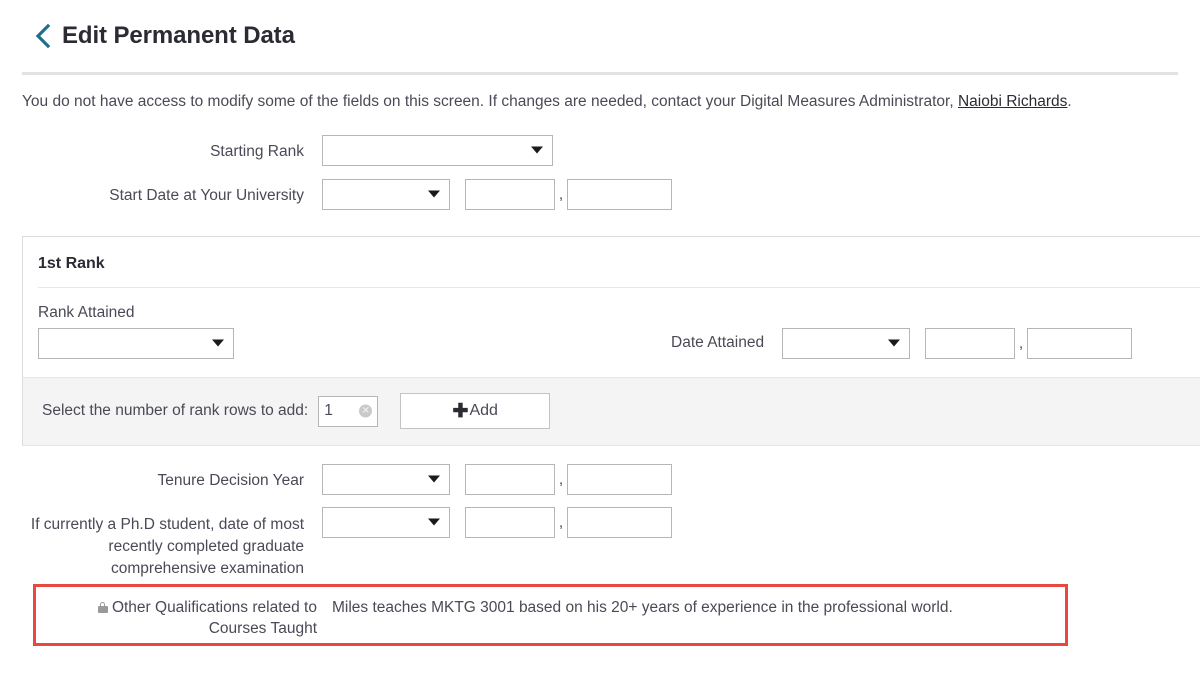 This screenshot has height=694, width=1200. I want to click on rank-attained-group: Rank Attained, so click(136, 331).